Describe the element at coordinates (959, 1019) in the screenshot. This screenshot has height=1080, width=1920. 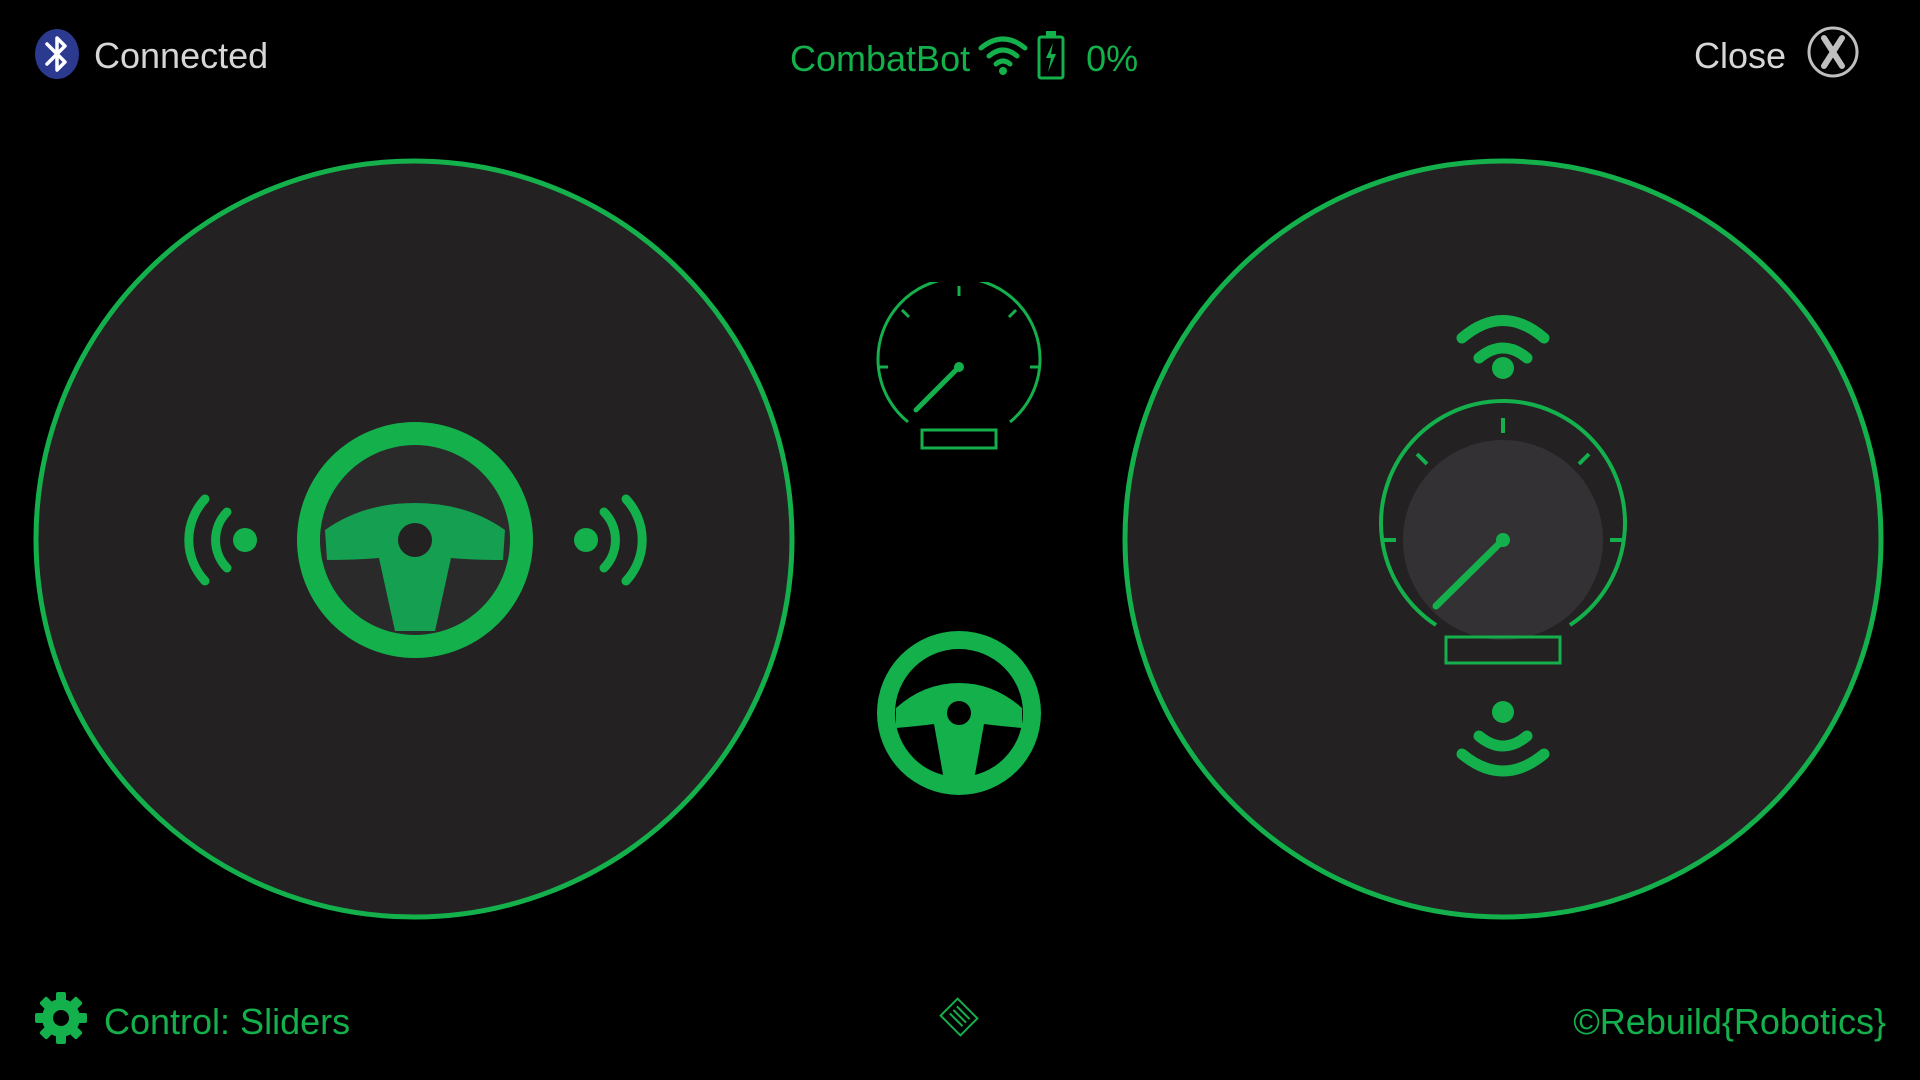
I see `tag-icon` at that location.